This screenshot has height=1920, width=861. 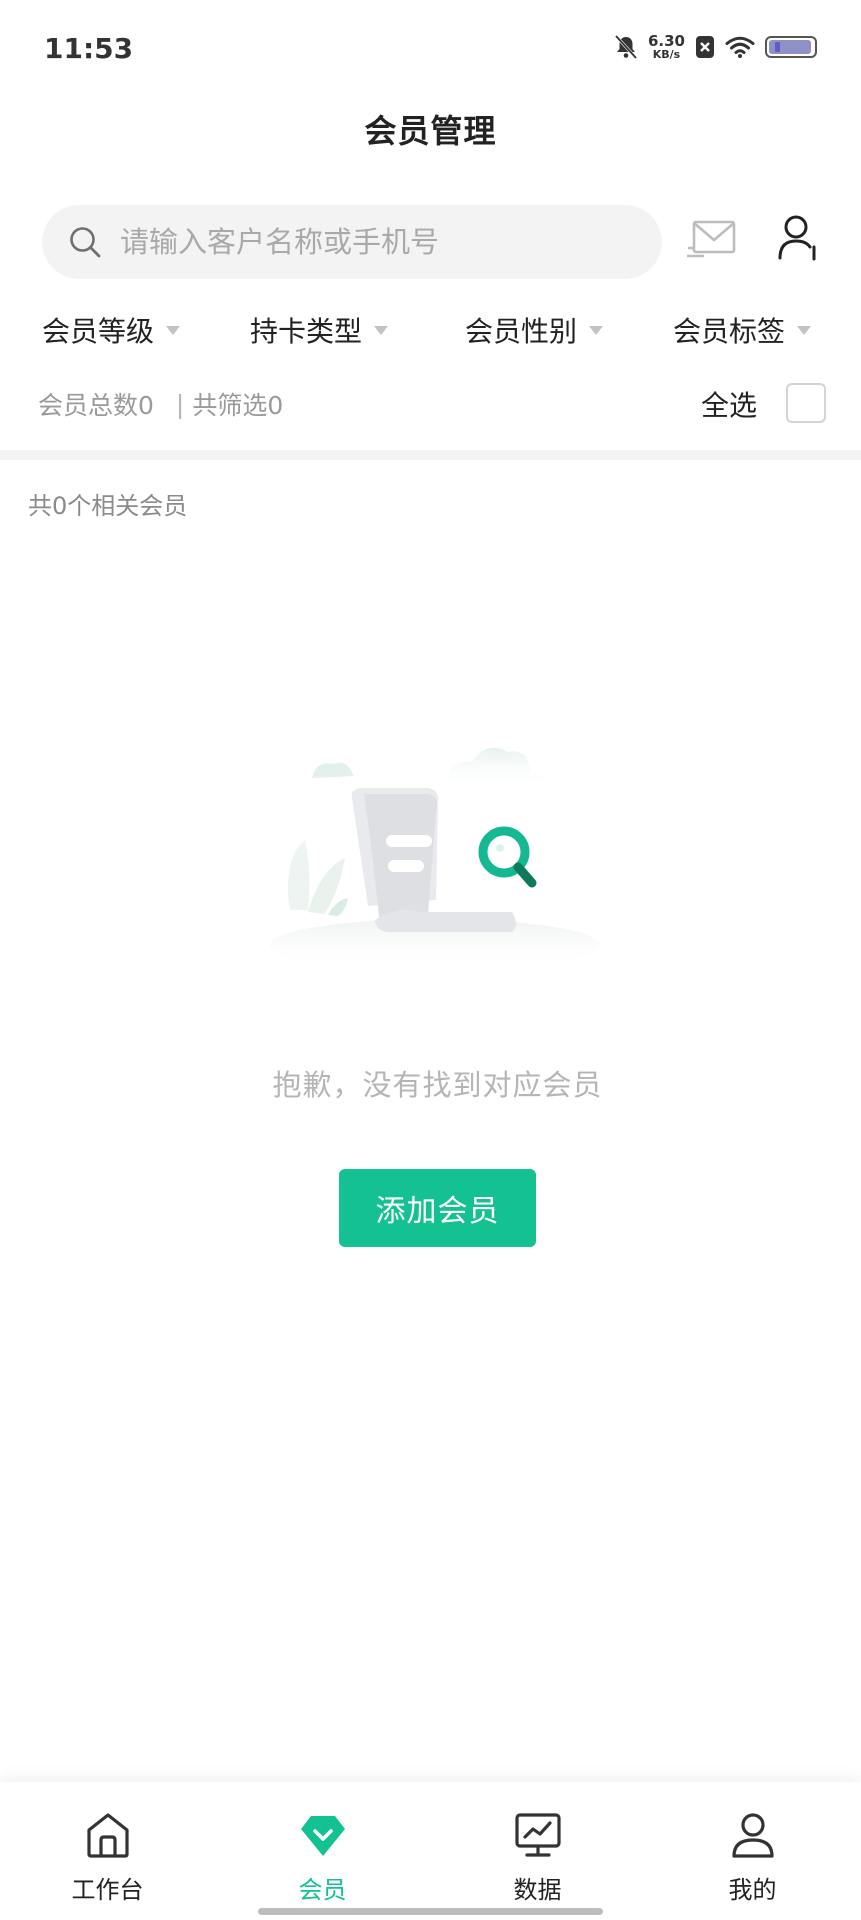 I want to click on home-indicator, so click(x=430, y=1911).